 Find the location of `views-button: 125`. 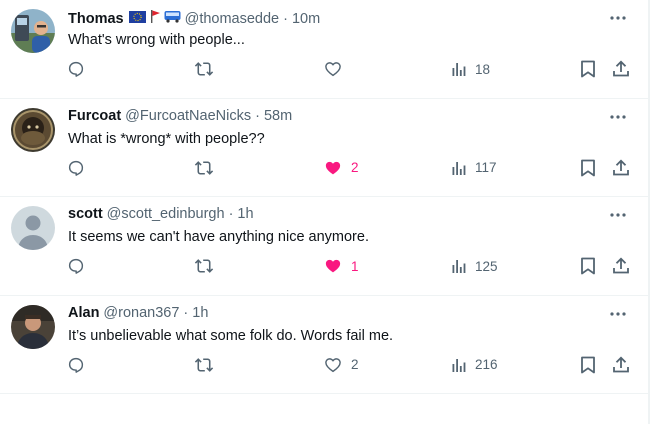

views-button: 125 is located at coordinates (475, 266).